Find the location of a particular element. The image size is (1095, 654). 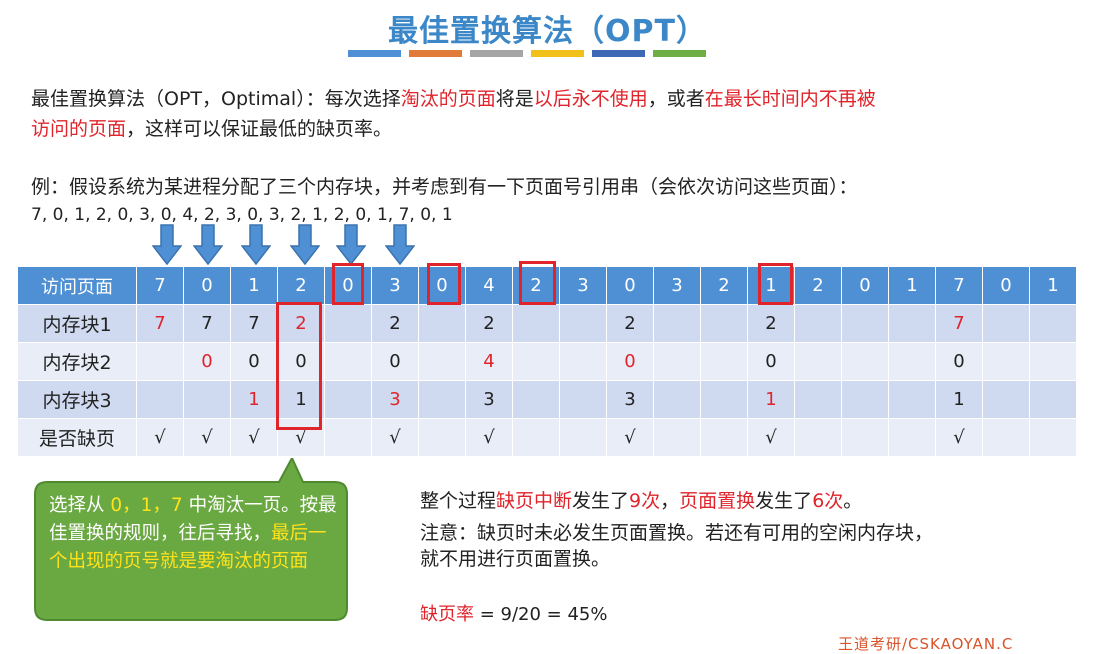

page-title: 最佳置换算法（OPT） is located at coordinates (547, 31).